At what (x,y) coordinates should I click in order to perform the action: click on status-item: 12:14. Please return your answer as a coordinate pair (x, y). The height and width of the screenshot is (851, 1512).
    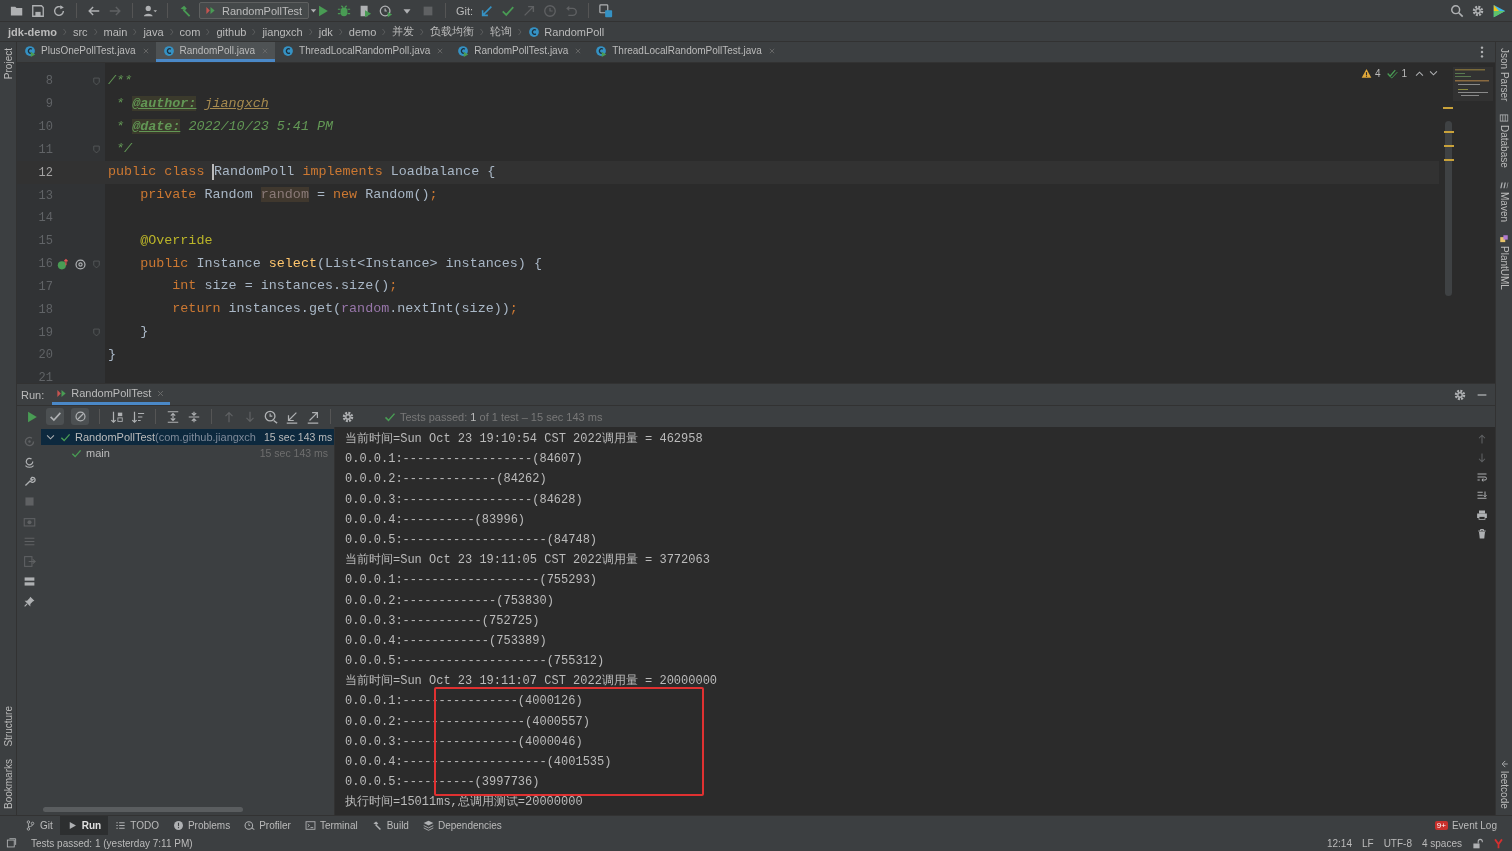
    Looking at the image, I should click on (1339, 843).